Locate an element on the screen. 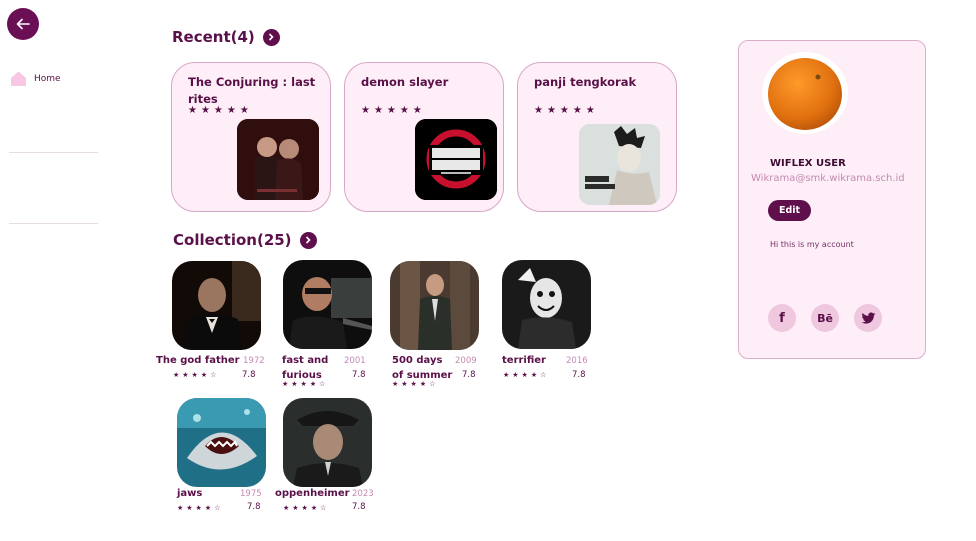 This screenshot has height=541, width=976. demon-slayer-logo is located at coordinates (456, 159).